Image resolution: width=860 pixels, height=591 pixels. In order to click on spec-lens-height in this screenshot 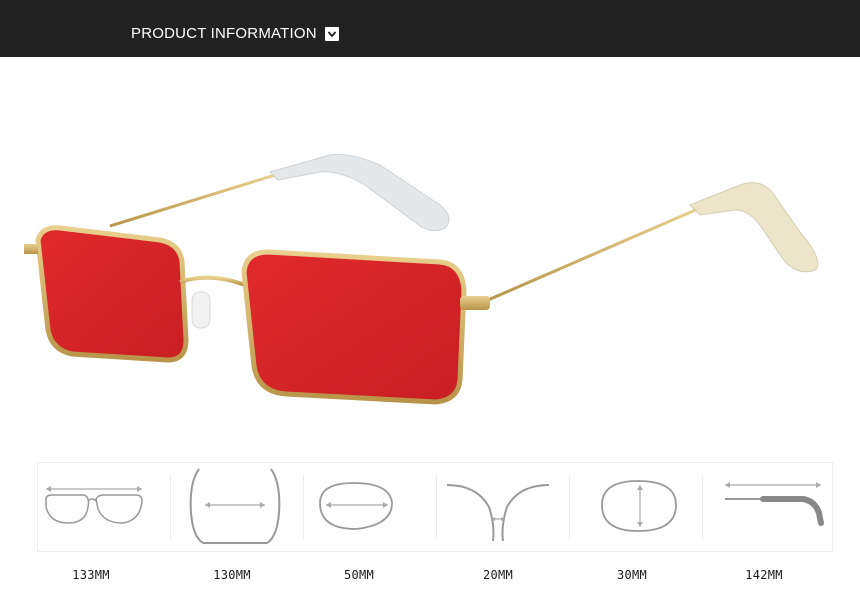, I will do `click(636, 507)`.